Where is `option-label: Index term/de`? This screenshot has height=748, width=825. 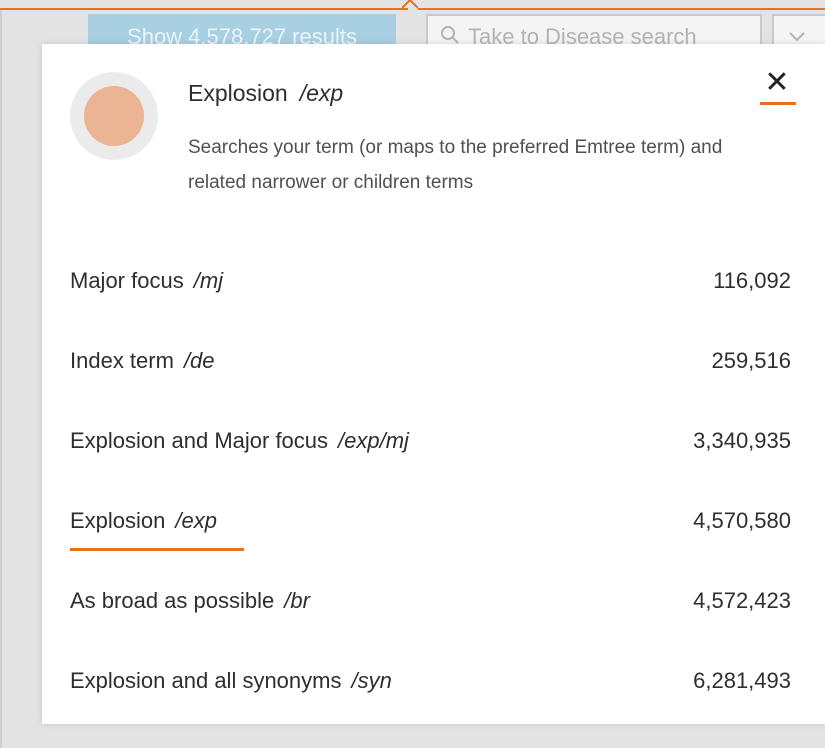
option-label: Index term/de is located at coordinates (142, 361).